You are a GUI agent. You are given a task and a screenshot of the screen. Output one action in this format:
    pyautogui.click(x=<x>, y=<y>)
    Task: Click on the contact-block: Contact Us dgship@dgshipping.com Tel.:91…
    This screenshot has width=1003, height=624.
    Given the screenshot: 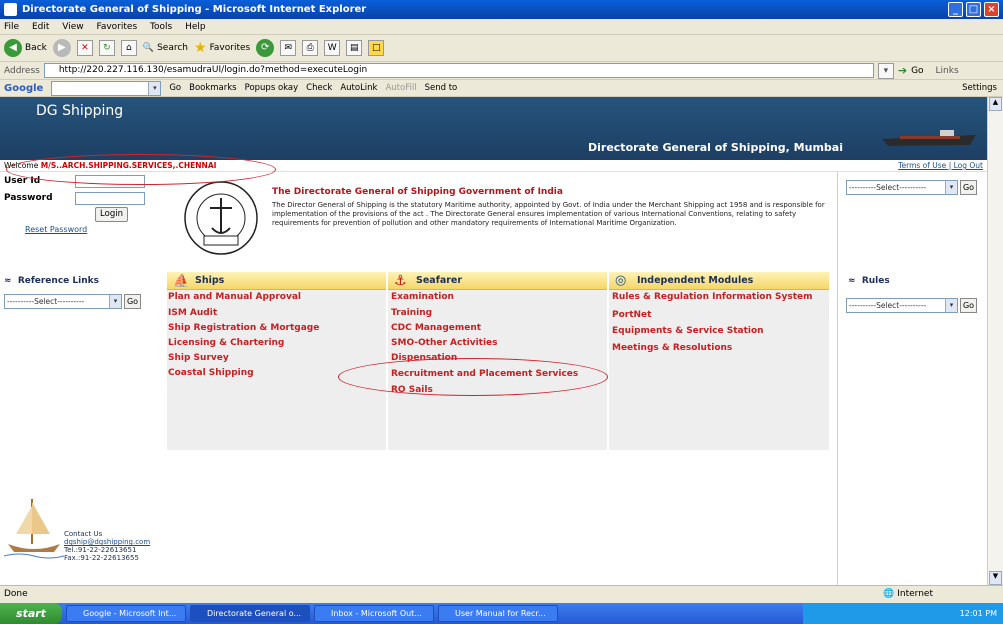 What is the action you would take?
    pyautogui.click(x=107, y=546)
    